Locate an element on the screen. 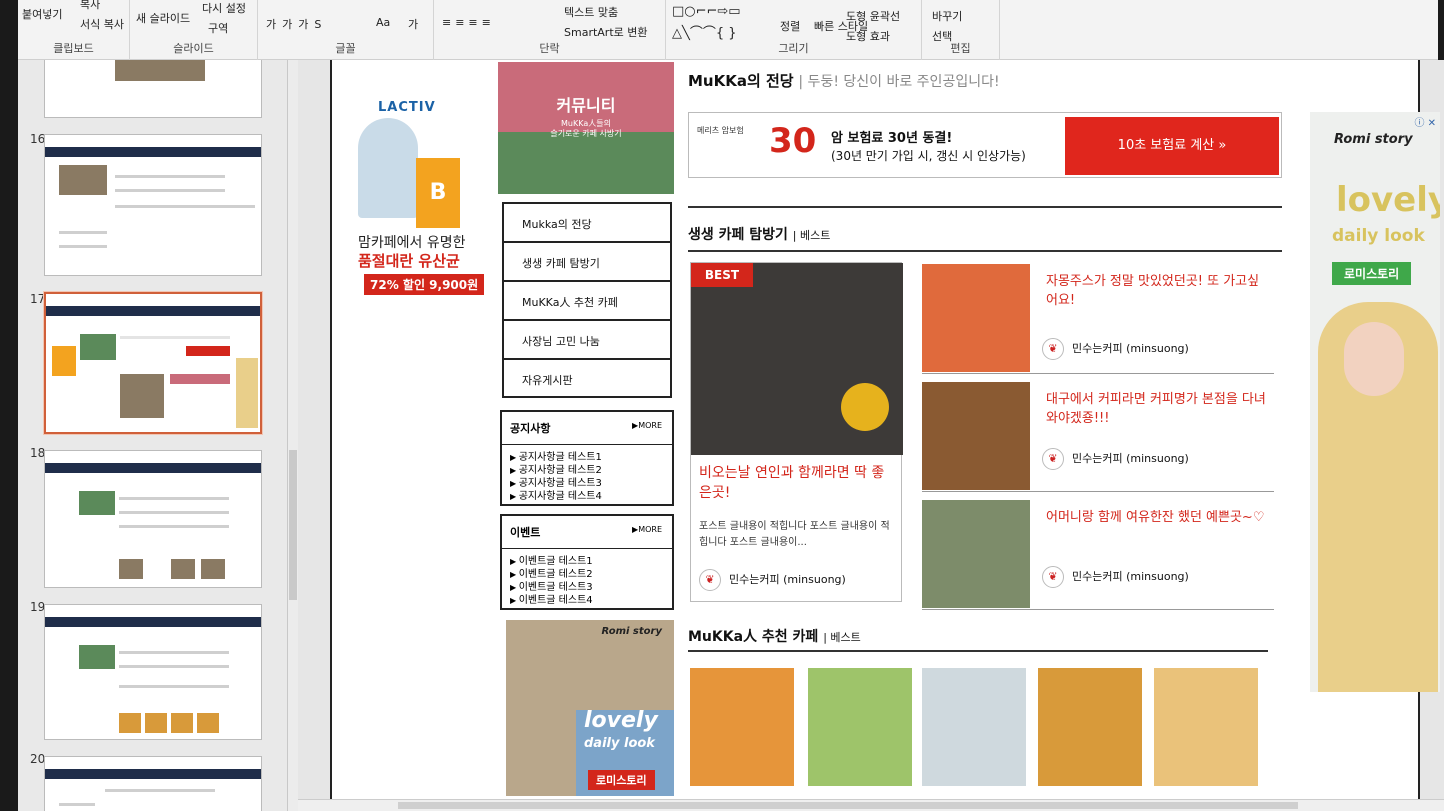 The image size is (1444, 811). section-button: 구역 is located at coordinates (218, 28).